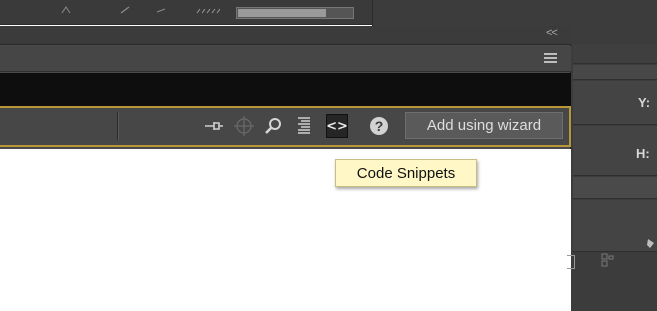 This screenshot has width=657, height=311. I want to click on inspector-section-row, so click(615, 72).